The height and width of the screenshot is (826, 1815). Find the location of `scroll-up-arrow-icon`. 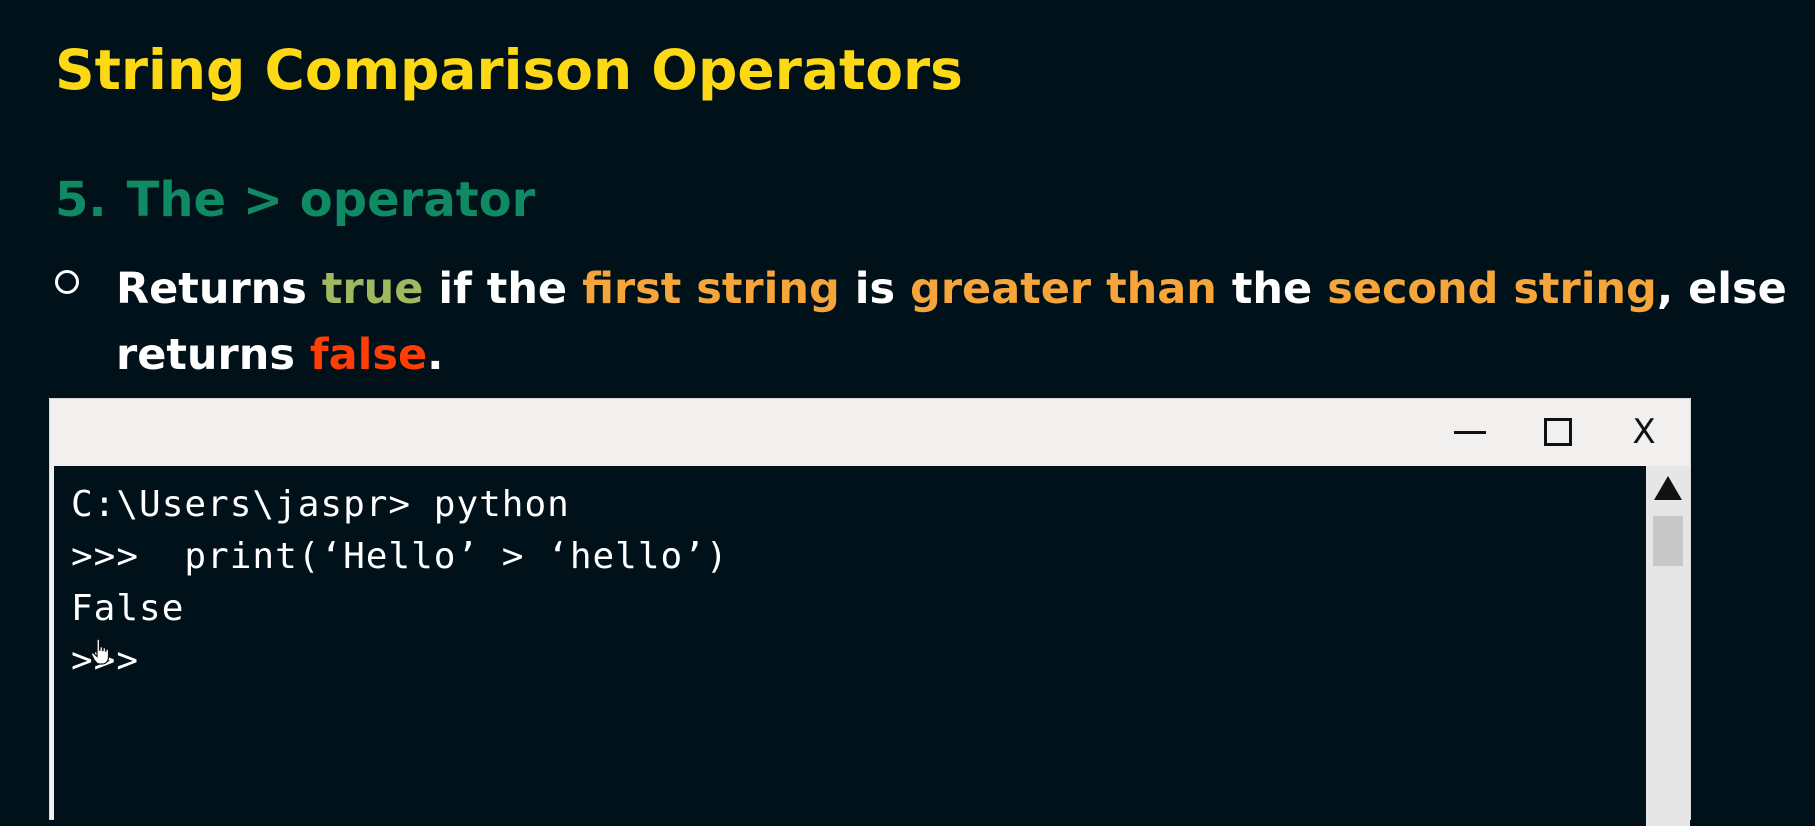

scroll-up-arrow-icon is located at coordinates (1668, 488).